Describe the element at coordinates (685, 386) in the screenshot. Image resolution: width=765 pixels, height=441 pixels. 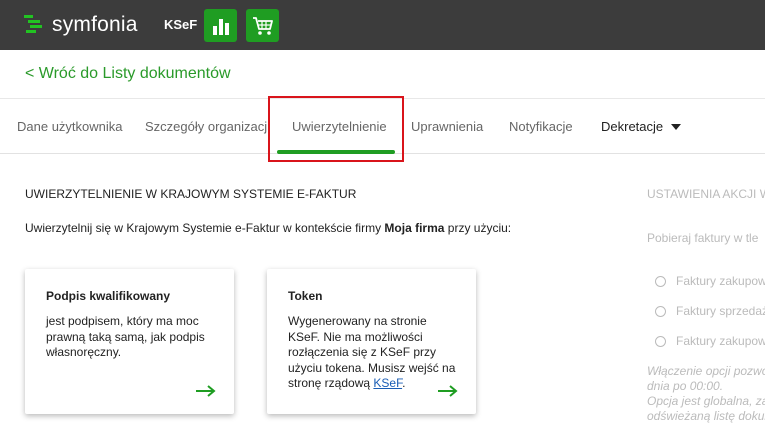
I see `note-line: dnia po 00:00.` at that location.